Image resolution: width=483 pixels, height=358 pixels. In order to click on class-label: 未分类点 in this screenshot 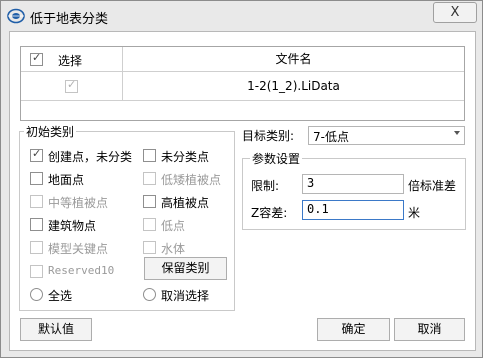, I will do `click(185, 157)`.